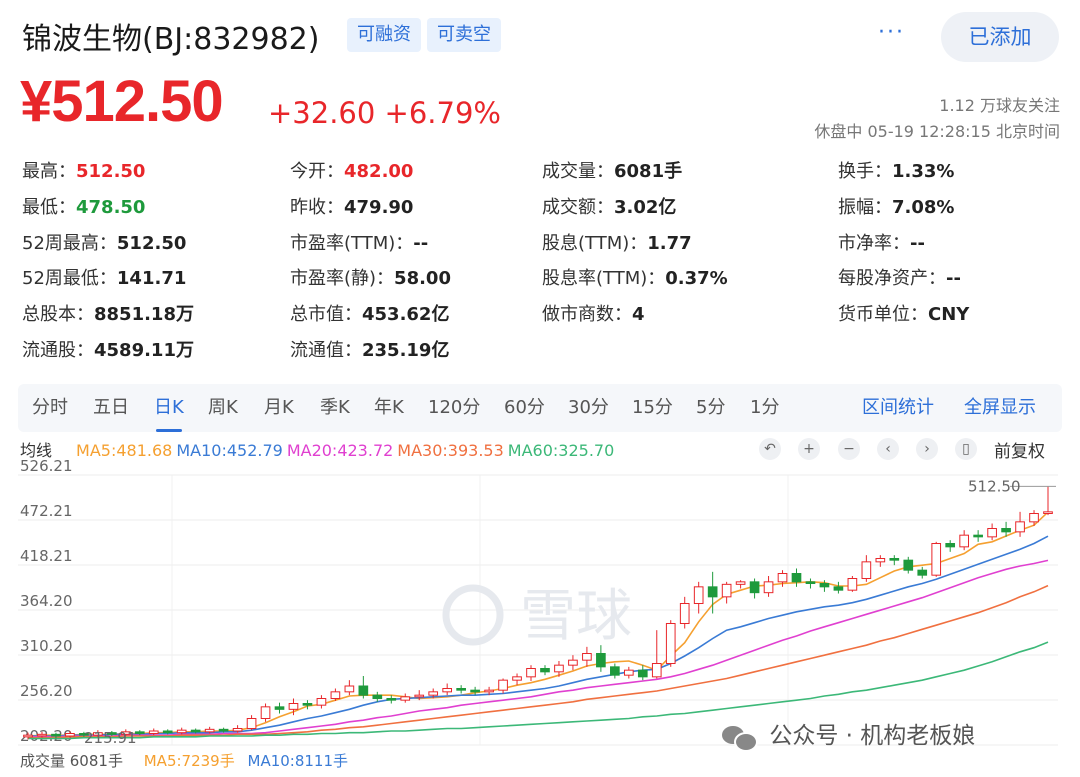  I want to click on stat-item: 振幅：7.08%, so click(896, 206).